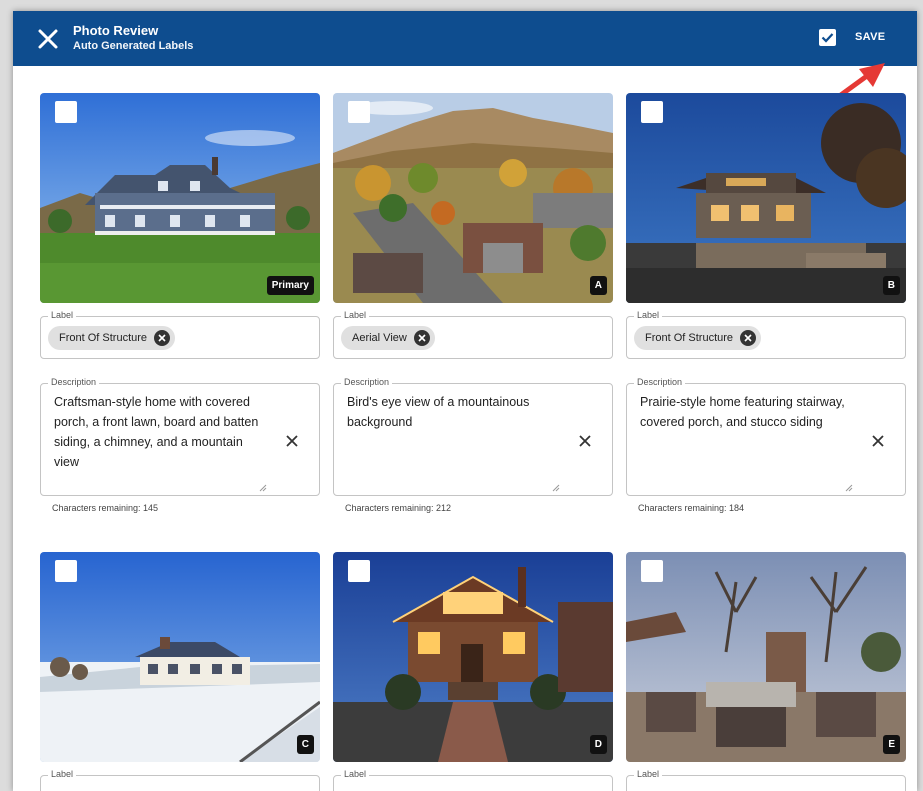 The width and height of the screenshot is (923, 791). I want to click on photo: Primary, so click(180, 198).